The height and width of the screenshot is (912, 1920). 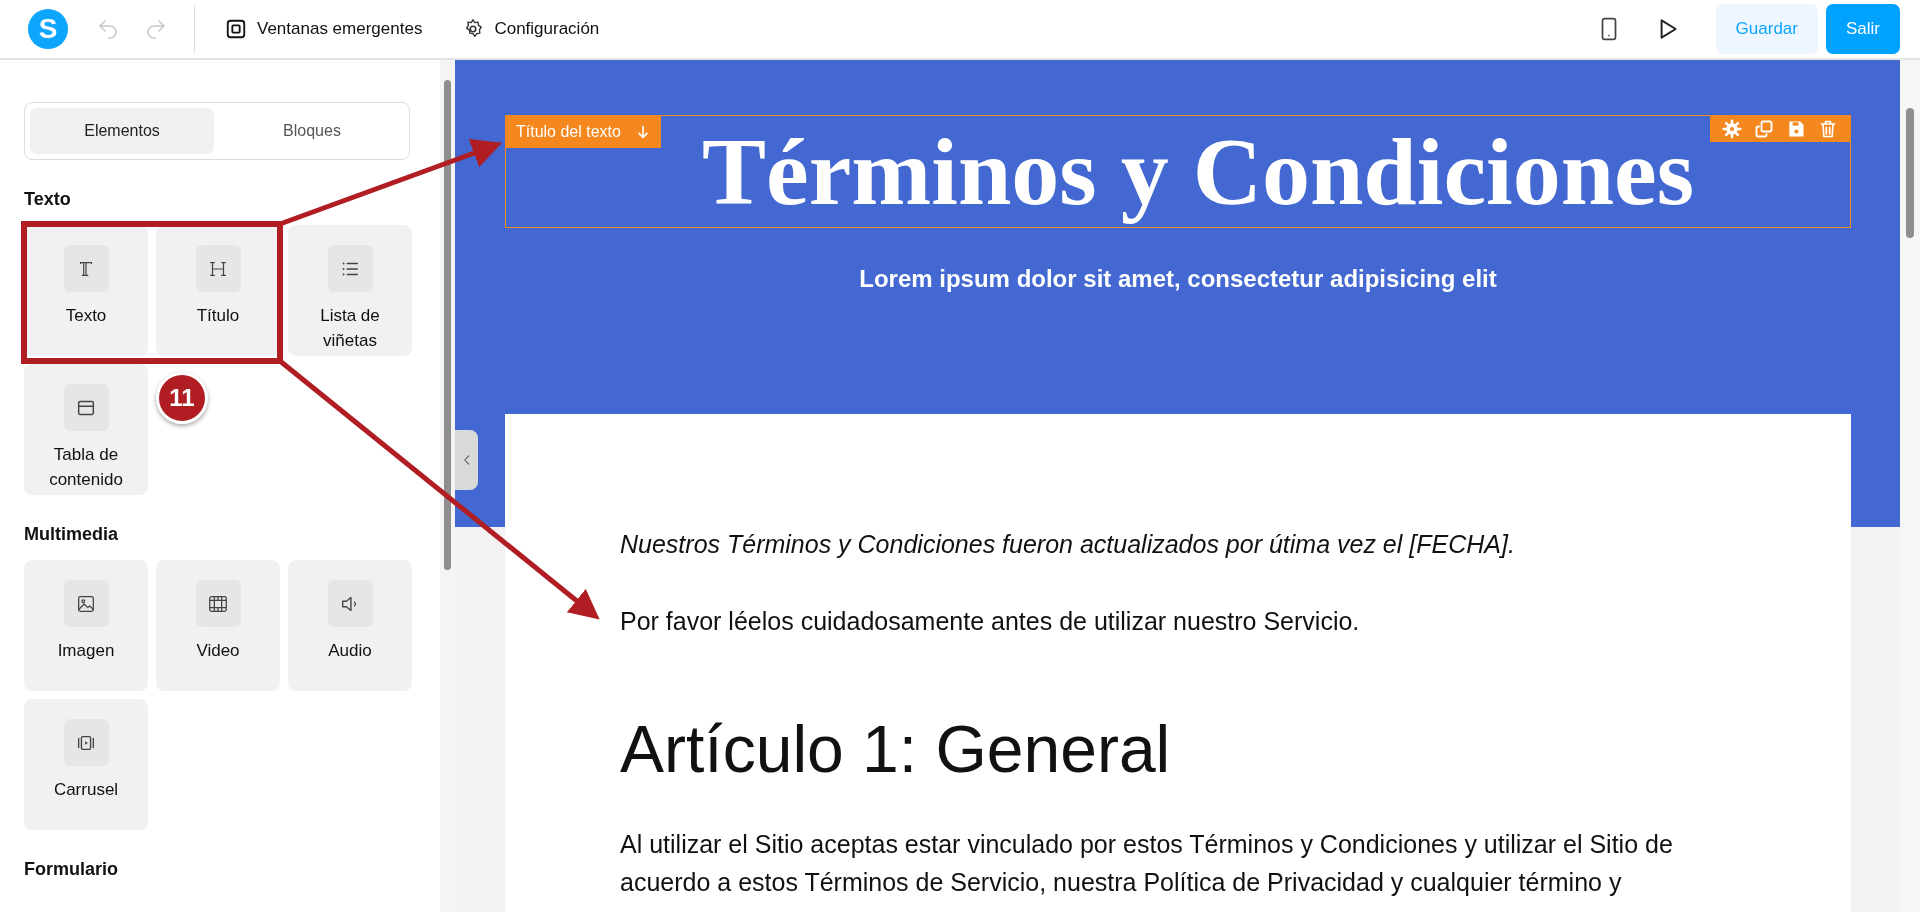 I want to click on trash-icon, so click(x=1828, y=129).